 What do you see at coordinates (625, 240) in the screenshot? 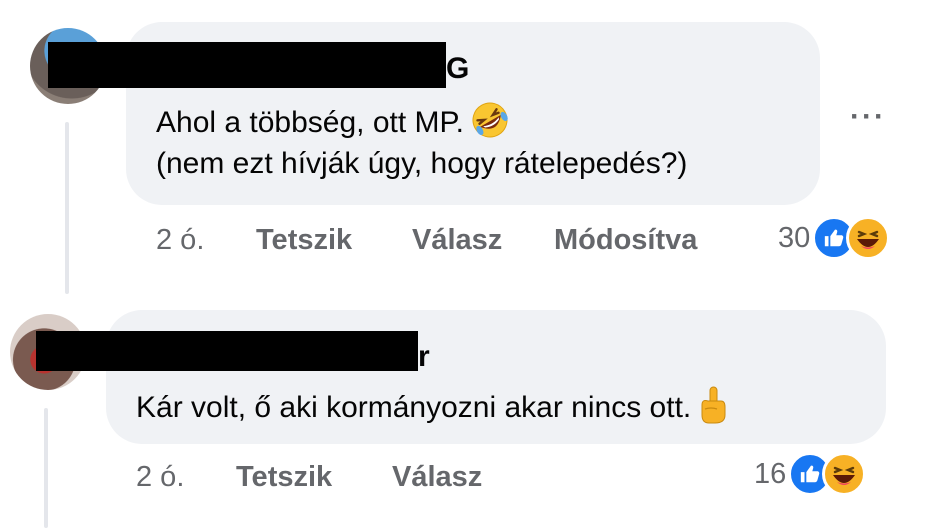
I see `edited-label: Módosítva` at bounding box center [625, 240].